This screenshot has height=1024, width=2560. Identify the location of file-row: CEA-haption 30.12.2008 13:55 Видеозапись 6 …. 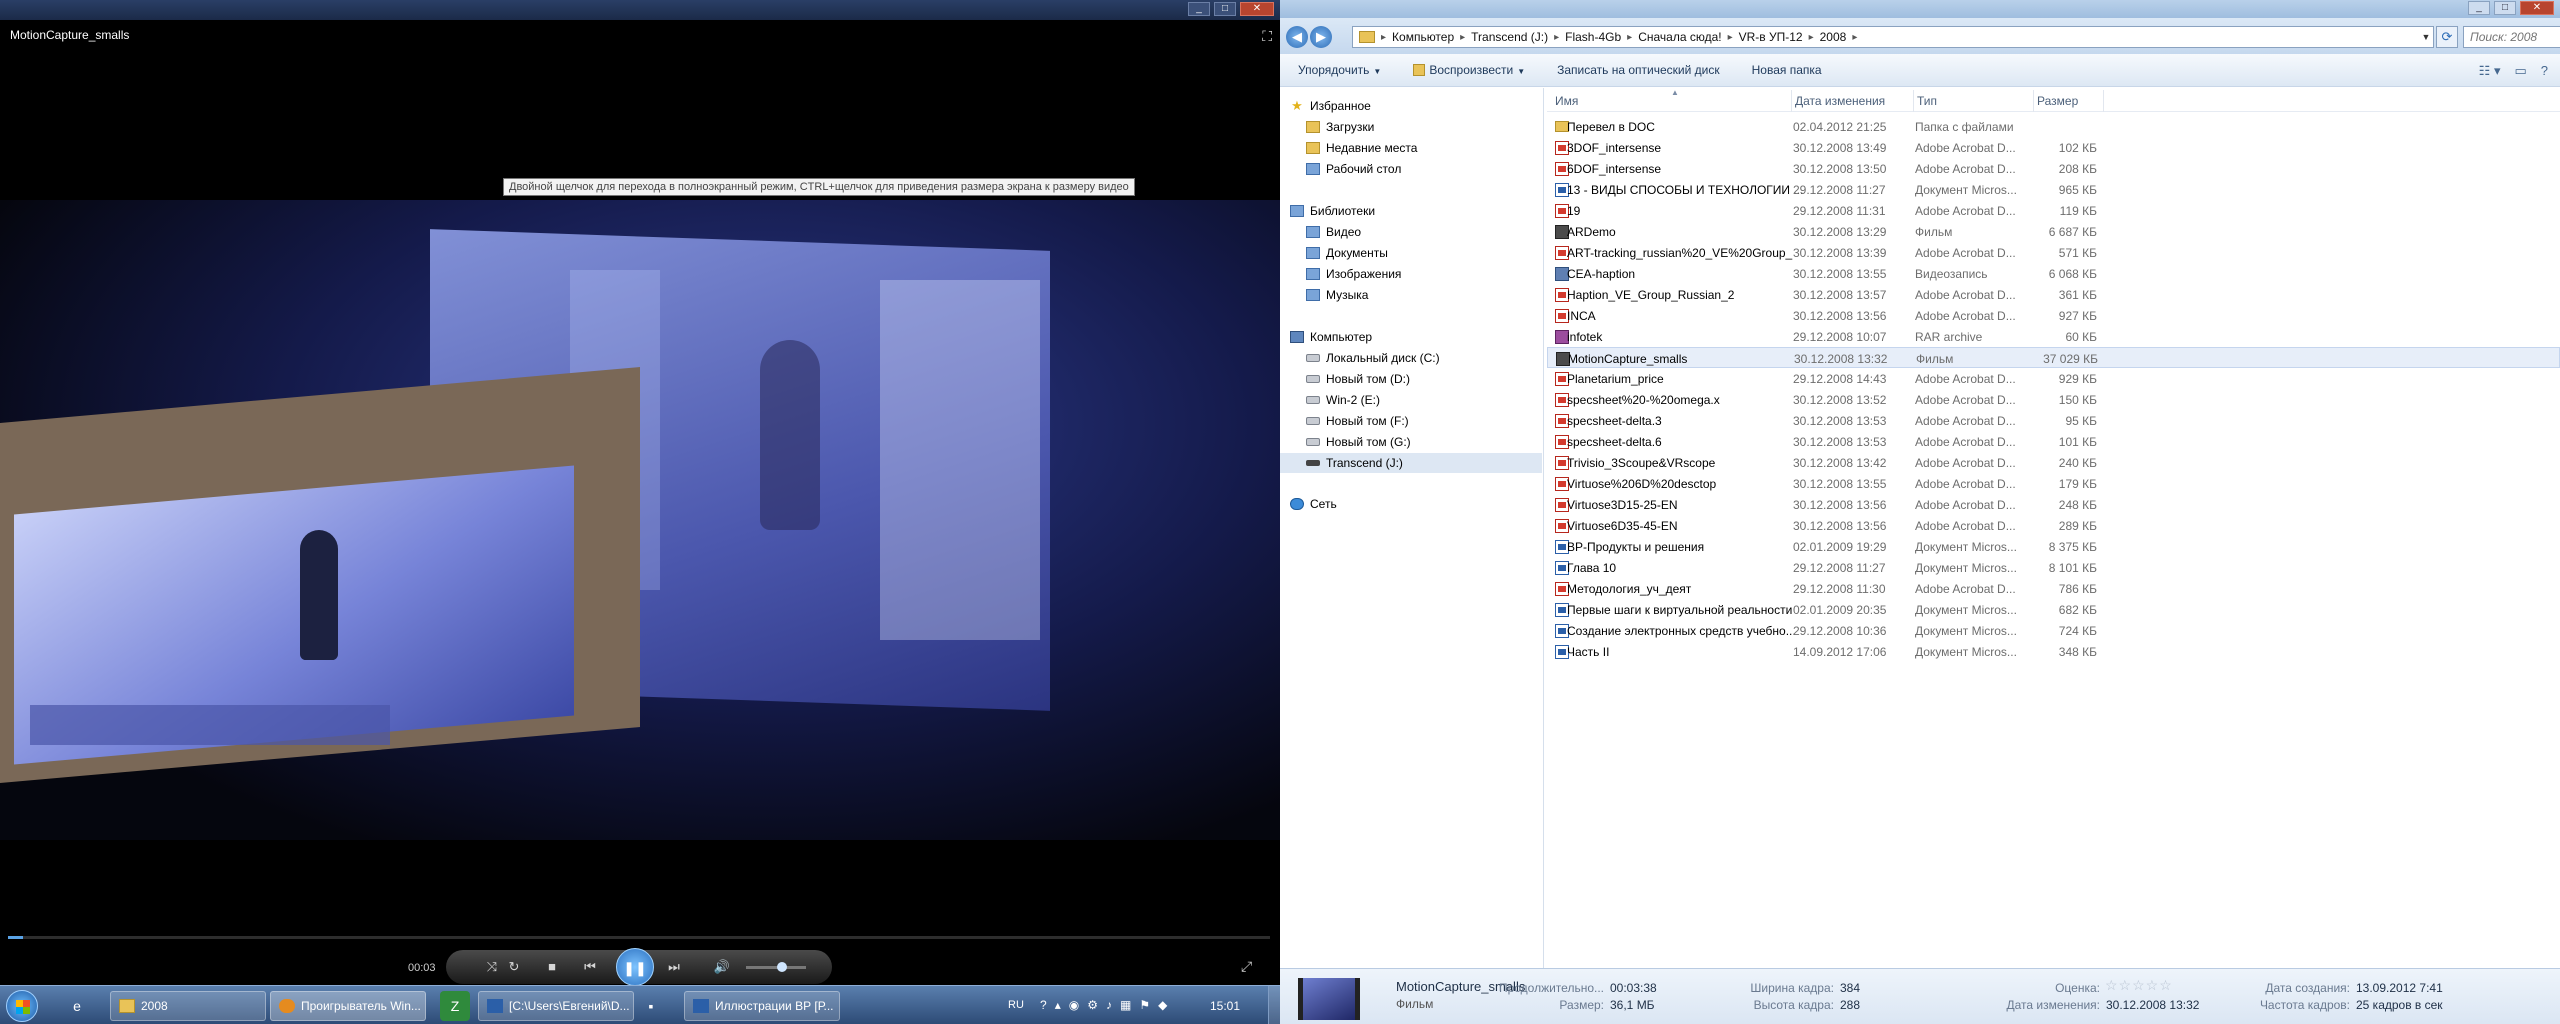
(2053, 273).